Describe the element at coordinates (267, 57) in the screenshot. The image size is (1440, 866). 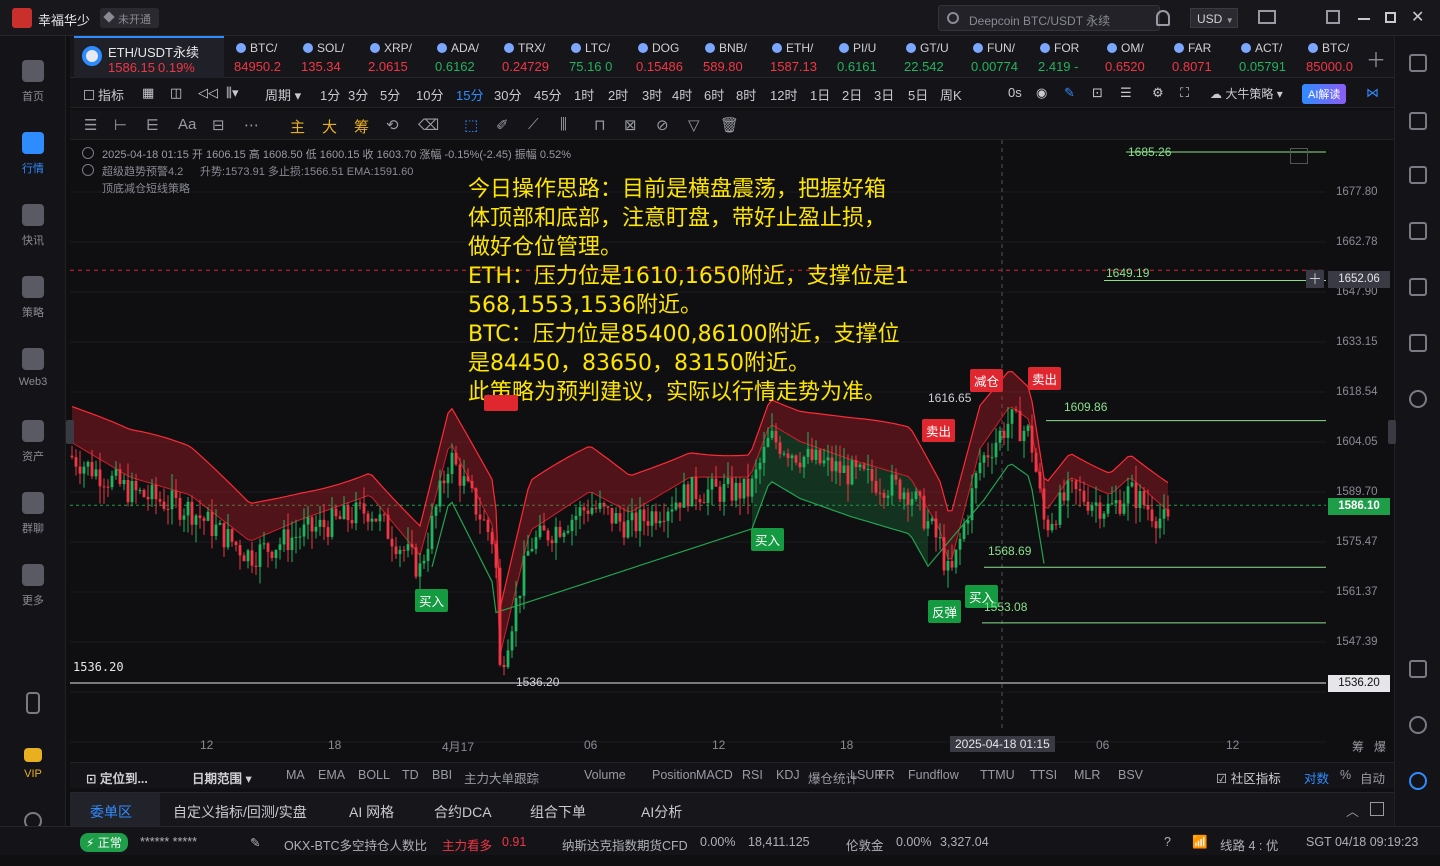
I see `ticker-item: BTC/84950.2` at that location.